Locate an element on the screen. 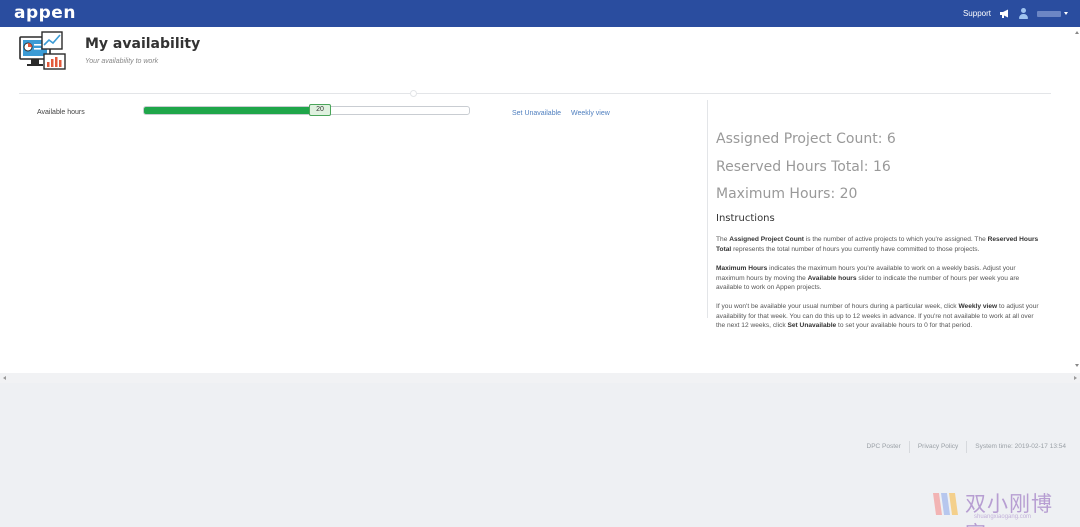 This screenshot has height=527, width=1080. available-hours-slider: 20 is located at coordinates (306, 110).